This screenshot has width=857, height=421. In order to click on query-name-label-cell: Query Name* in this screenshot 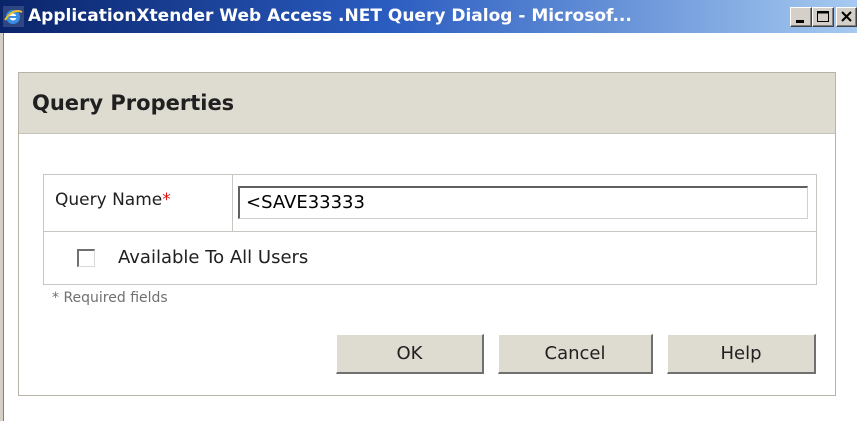, I will do `click(138, 203)`.